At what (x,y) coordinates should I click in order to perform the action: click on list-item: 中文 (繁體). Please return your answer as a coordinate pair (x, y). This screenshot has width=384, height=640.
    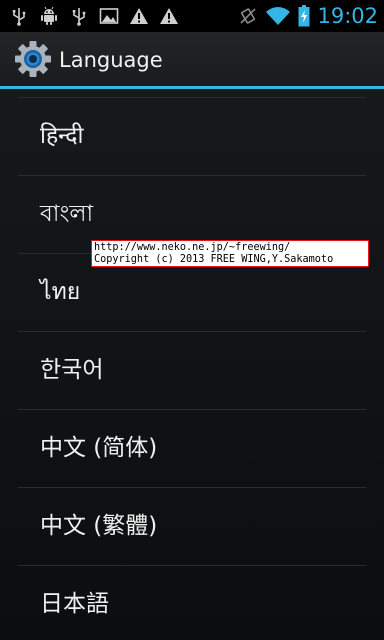
    Looking at the image, I should click on (192, 526).